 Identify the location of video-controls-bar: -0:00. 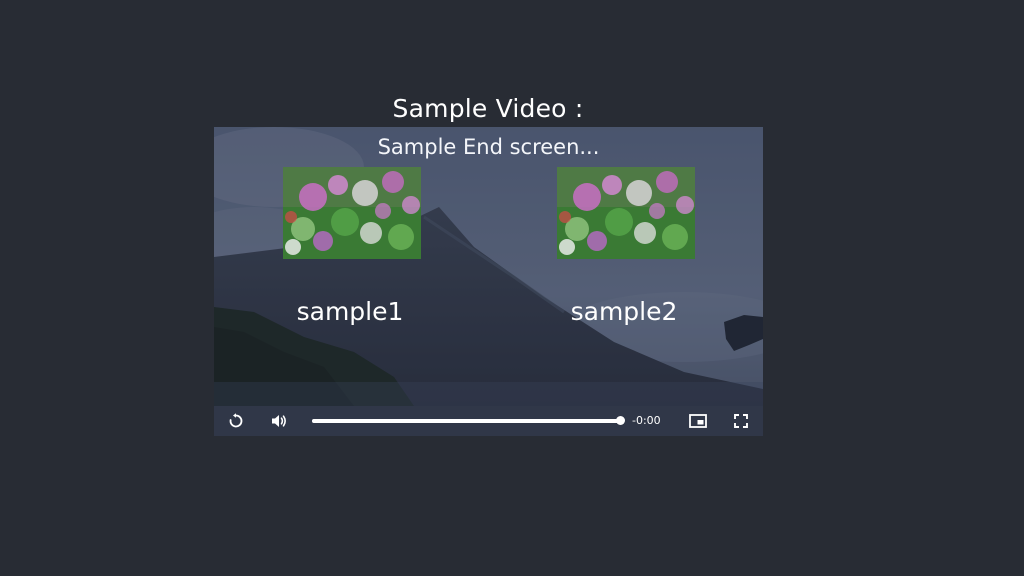
(488, 421).